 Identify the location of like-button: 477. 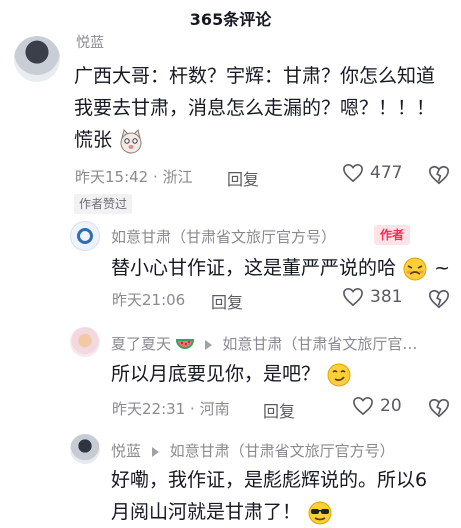
(372, 173).